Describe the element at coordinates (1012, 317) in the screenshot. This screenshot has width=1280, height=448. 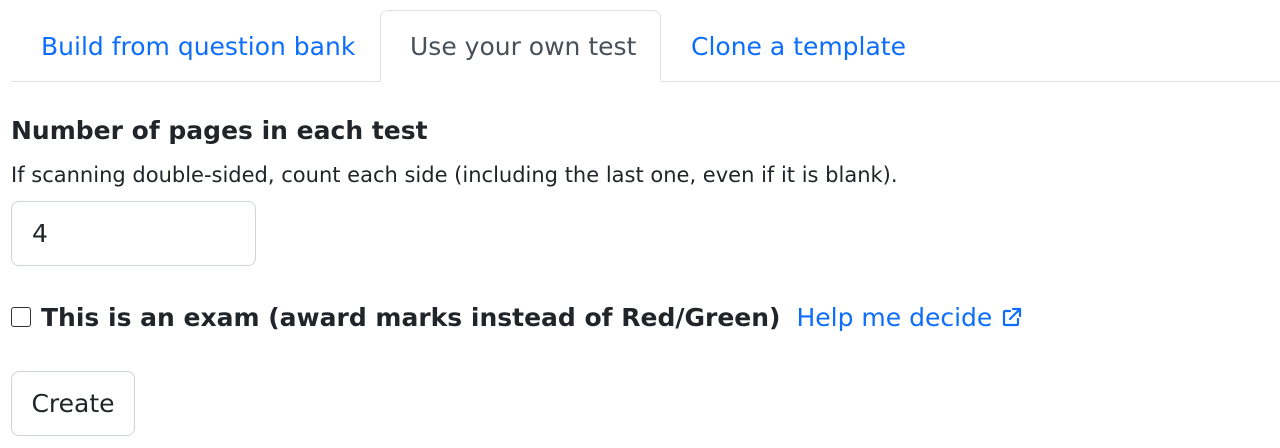
I see `external-link-icon` at that location.